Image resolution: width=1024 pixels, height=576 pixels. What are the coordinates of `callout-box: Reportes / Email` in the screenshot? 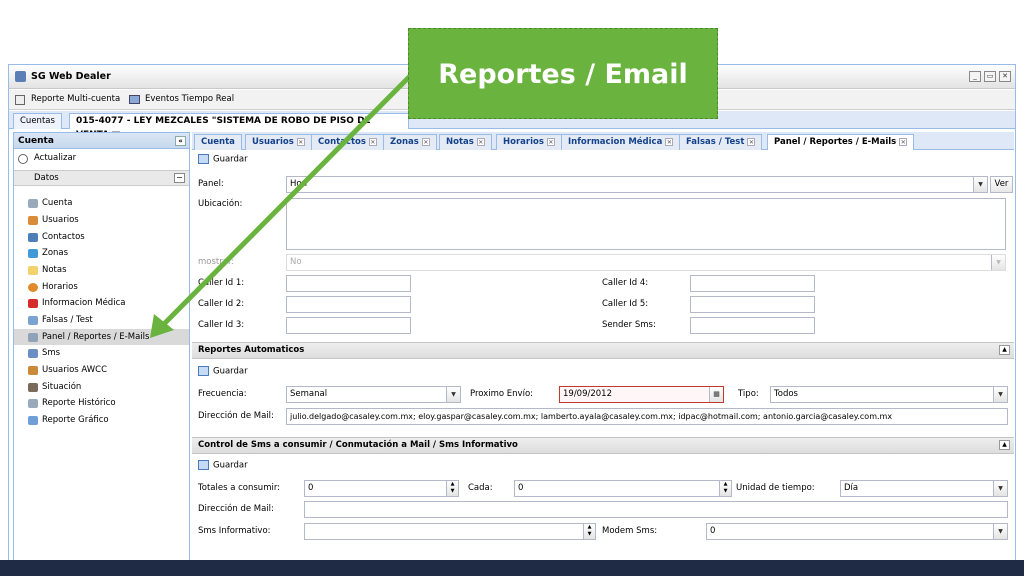 It's located at (563, 73).